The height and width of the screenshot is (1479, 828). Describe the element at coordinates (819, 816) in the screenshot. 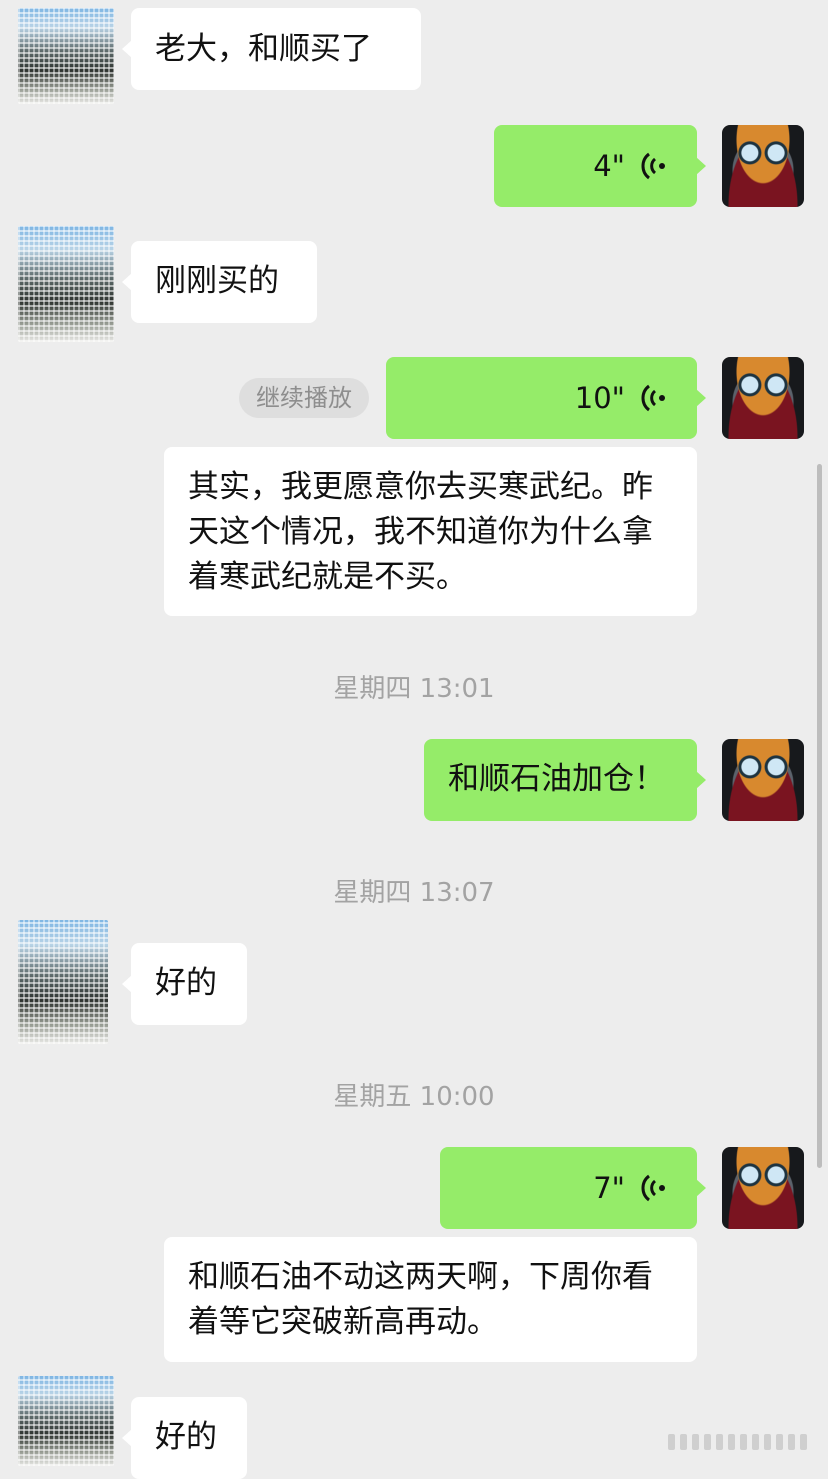

I see `scrollbar` at that location.